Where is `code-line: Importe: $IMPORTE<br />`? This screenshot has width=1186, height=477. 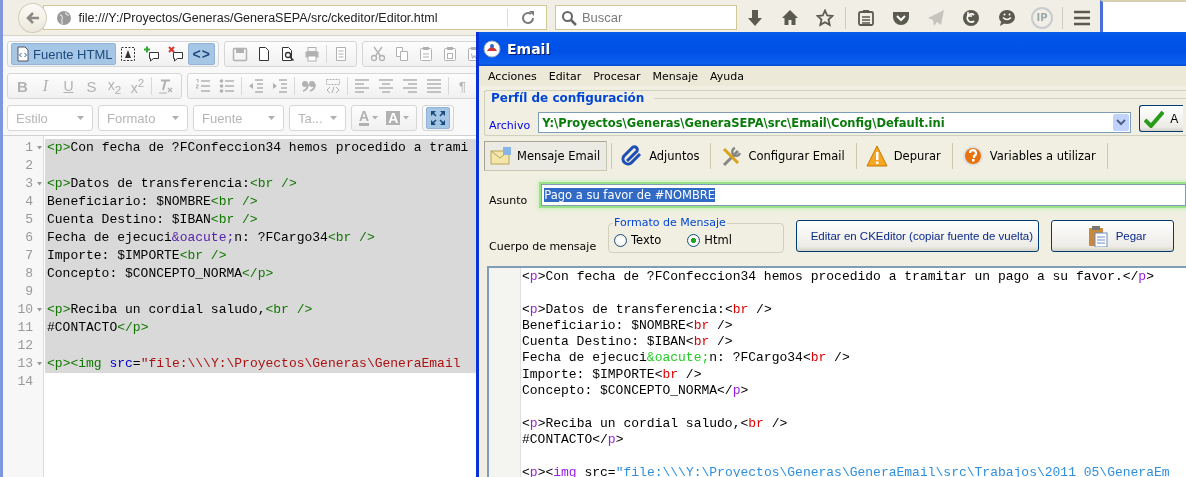 code-line: Importe: $IMPORTE<br /> is located at coordinates (612, 375).